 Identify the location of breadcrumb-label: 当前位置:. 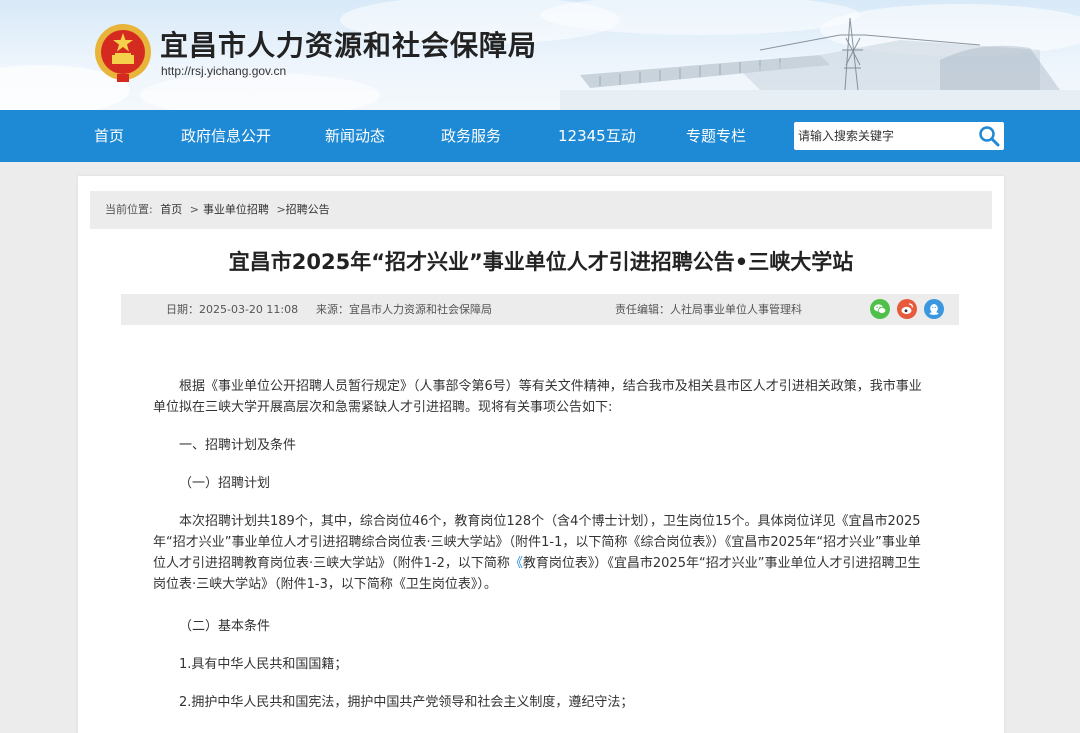
(129, 209).